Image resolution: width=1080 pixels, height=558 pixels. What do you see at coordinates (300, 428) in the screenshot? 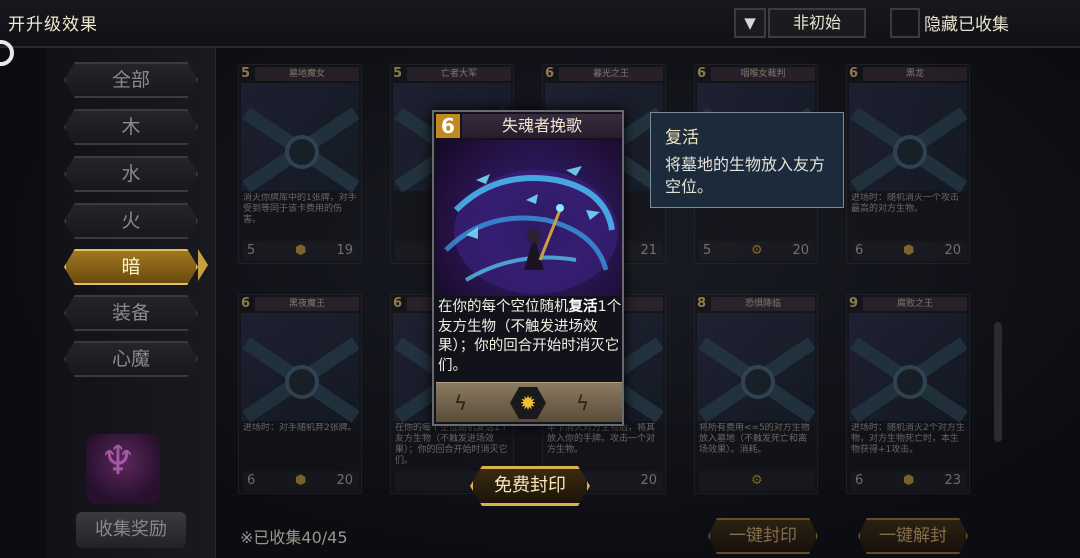
I see `card-description: 进场时：对手随机弃2张牌。` at bounding box center [300, 428].